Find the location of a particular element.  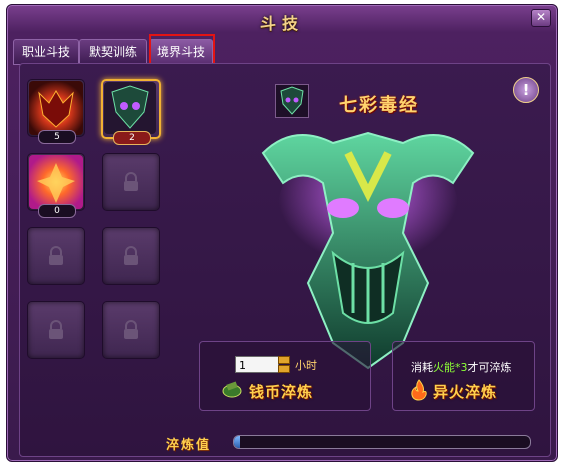

hours-input: 1 is located at coordinates (257, 364).